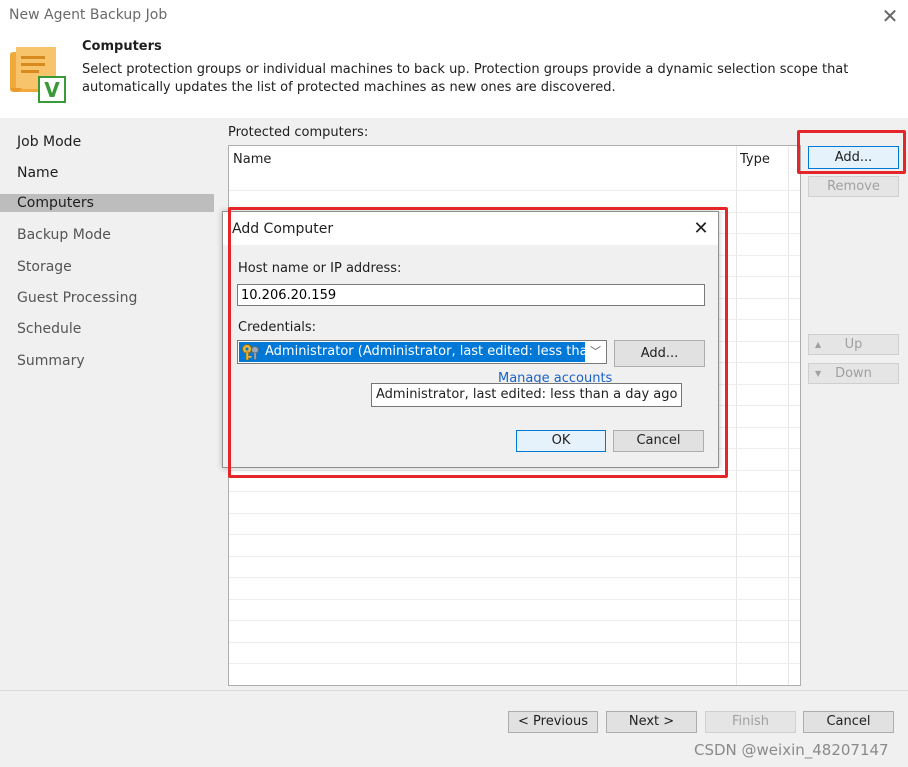  Describe the element at coordinates (818, 344) in the screenshot. I see `arrow-up-icon: ▲` at that location.